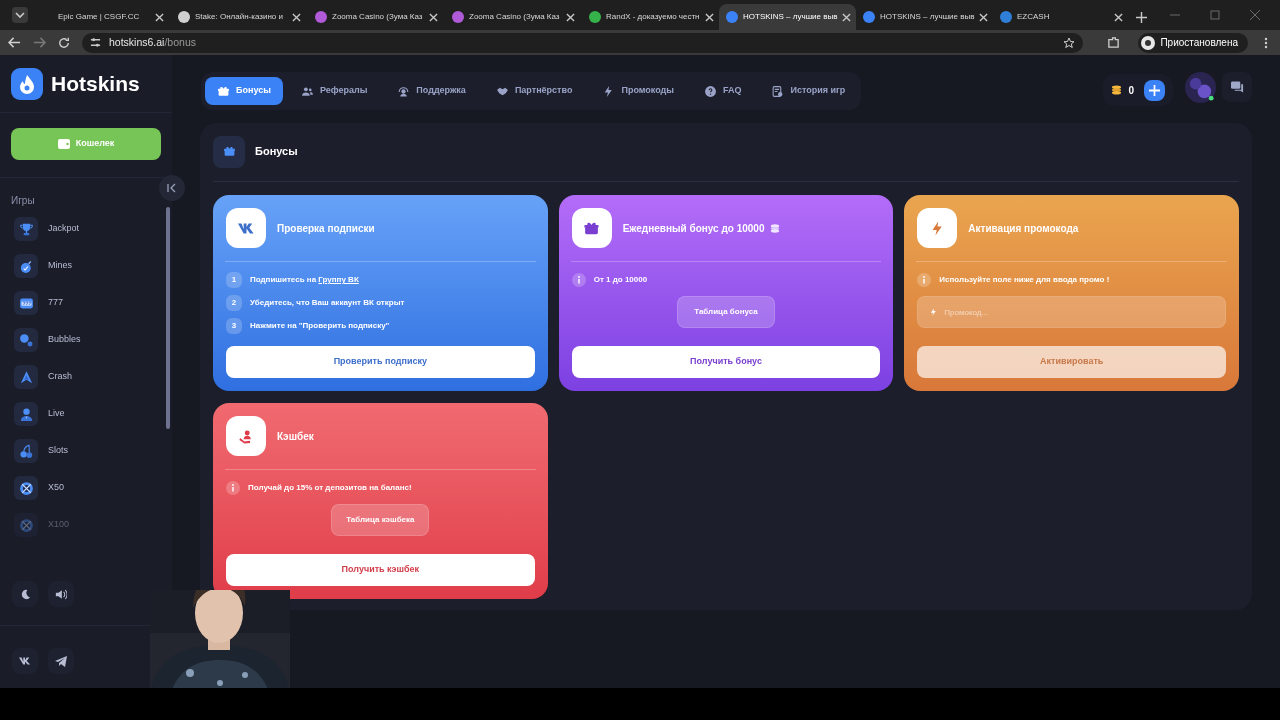 The width and height of the screenshot is (1280, 720). I want to click on game-menu-item: Live, so click(93, 414).